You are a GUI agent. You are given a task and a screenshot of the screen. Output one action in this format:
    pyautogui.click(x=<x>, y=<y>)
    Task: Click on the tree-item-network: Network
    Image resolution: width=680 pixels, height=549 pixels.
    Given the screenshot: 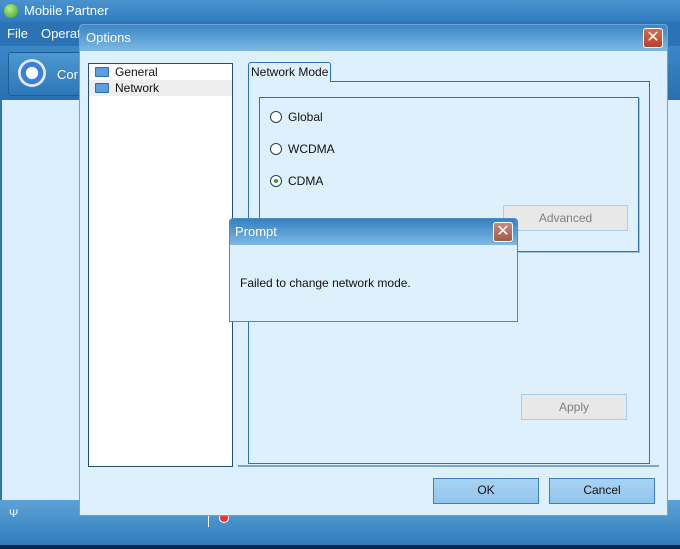 What is the action you would take?
    pyautogui.click(x=160, y=88)
    